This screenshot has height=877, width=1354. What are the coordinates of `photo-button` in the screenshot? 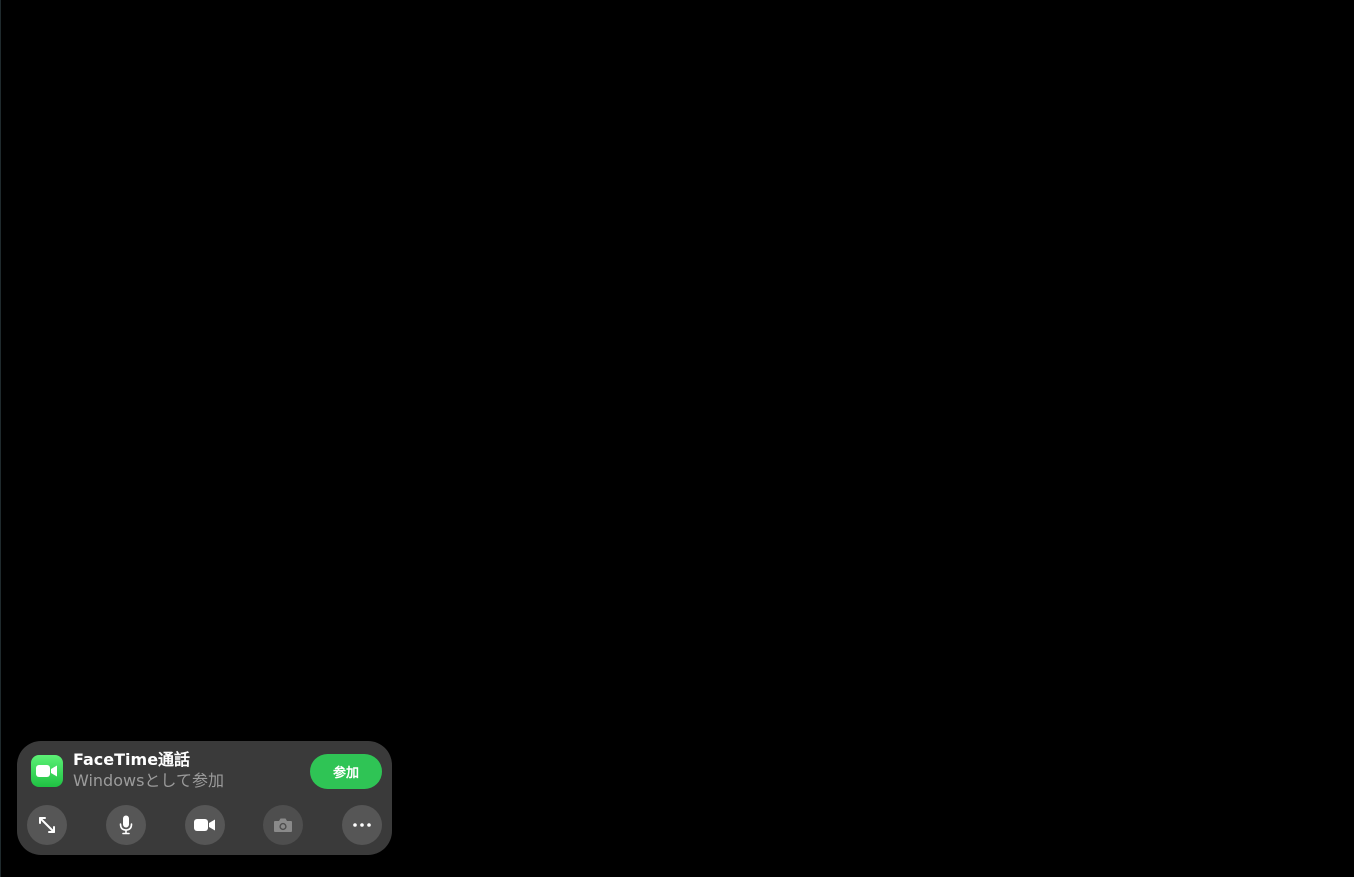 It's located at (283, 825).